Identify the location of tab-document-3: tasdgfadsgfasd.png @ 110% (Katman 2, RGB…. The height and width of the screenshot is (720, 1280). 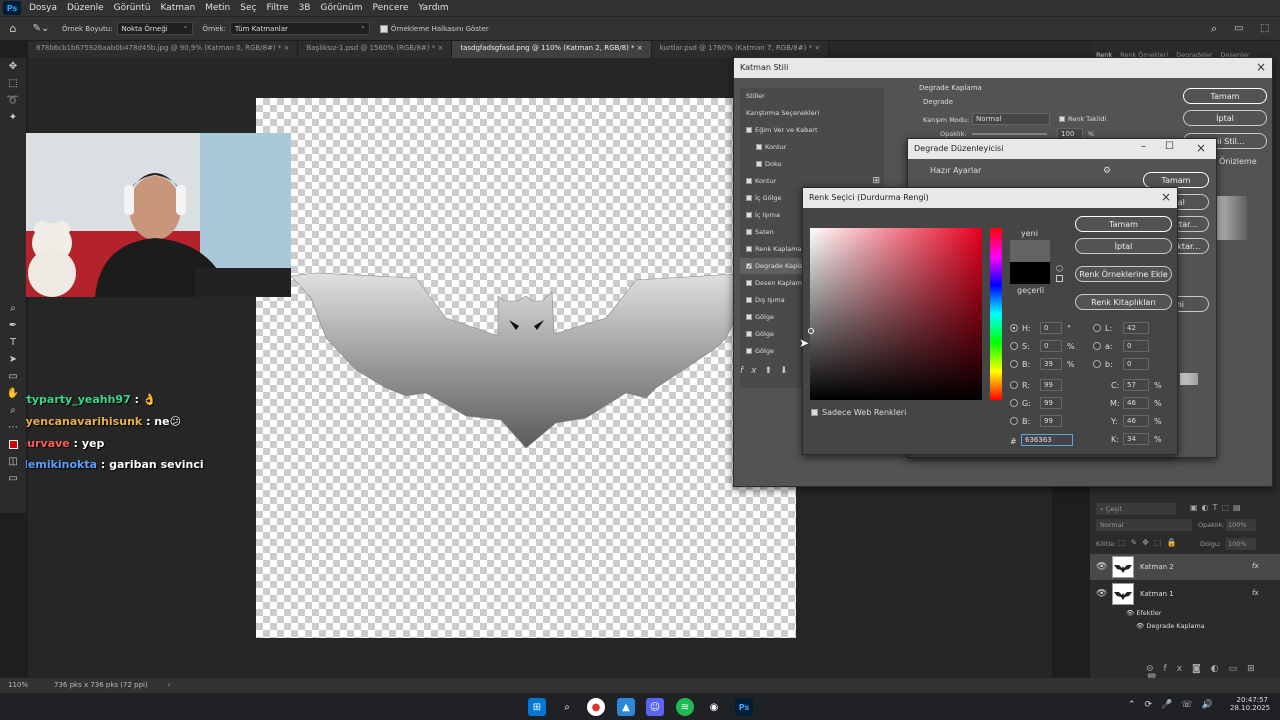
(552, 49).